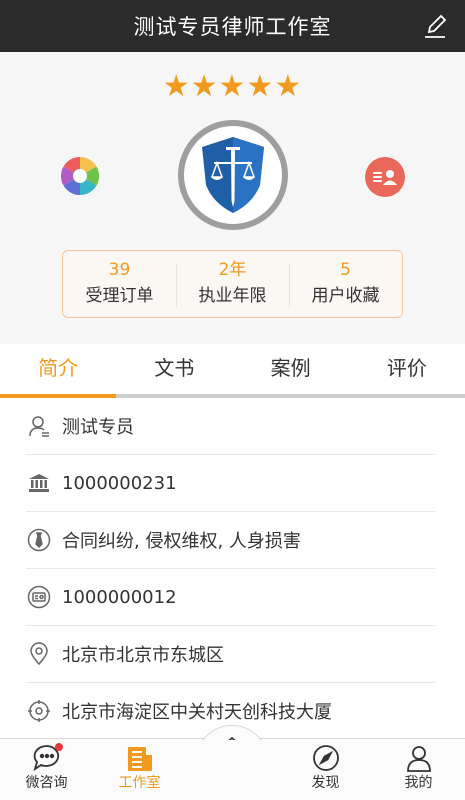 The height and width of the screenshot is (800, 465). Describe the element at coordinates (139, 759) in the screenshot. I see `building-icon` at that location.